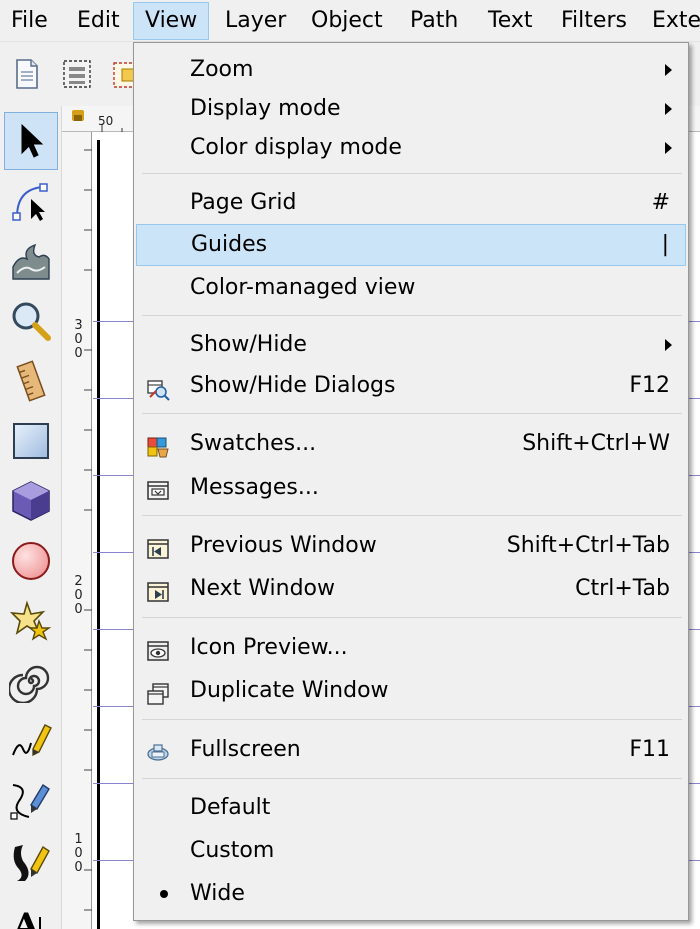 This screenshot has width=700, height=929. I want to click on menu-item-label: Show/Hide Dialogs, so click(293, 385).